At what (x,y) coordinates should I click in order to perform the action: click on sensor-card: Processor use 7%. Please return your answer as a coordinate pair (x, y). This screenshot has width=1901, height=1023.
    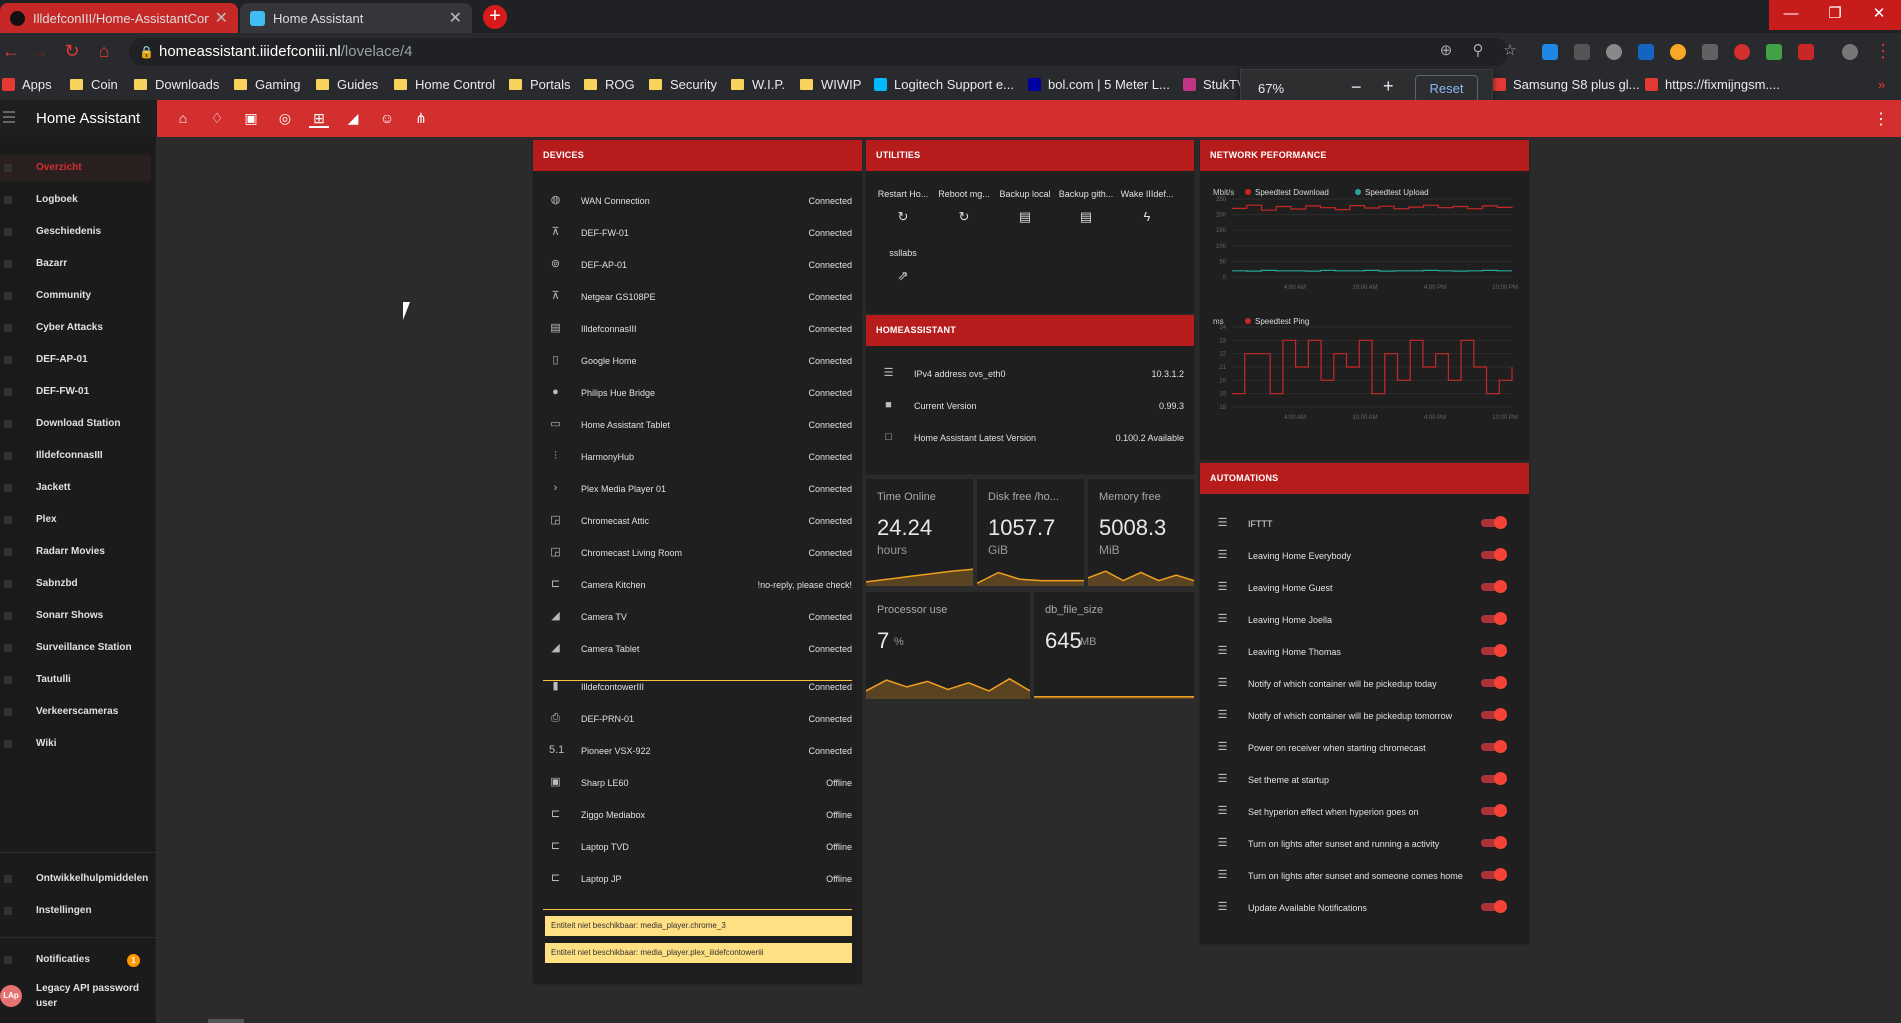
    Looking at the image, I should click on (948, 645).